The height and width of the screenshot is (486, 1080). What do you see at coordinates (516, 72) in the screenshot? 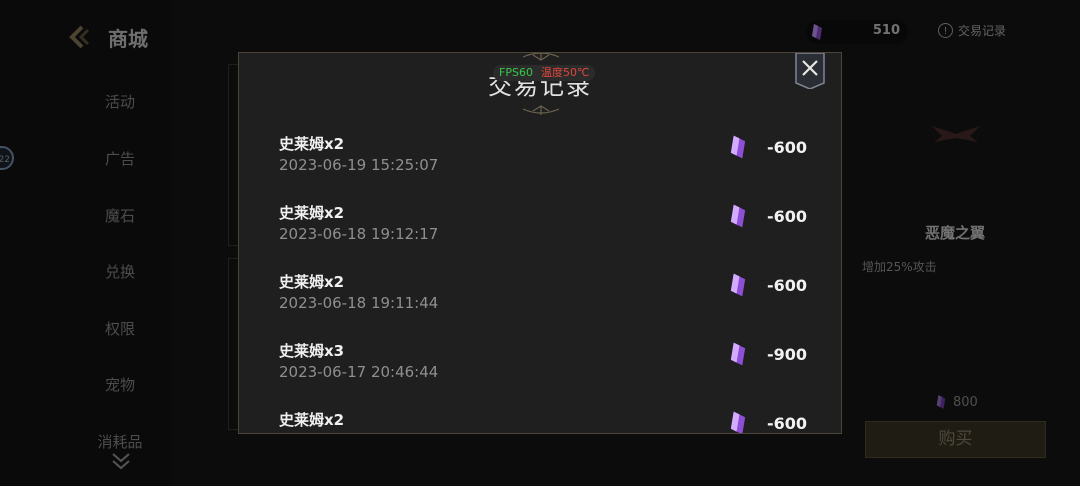
I see `fps-readout: FPS60` at bounding box center [516, 72].